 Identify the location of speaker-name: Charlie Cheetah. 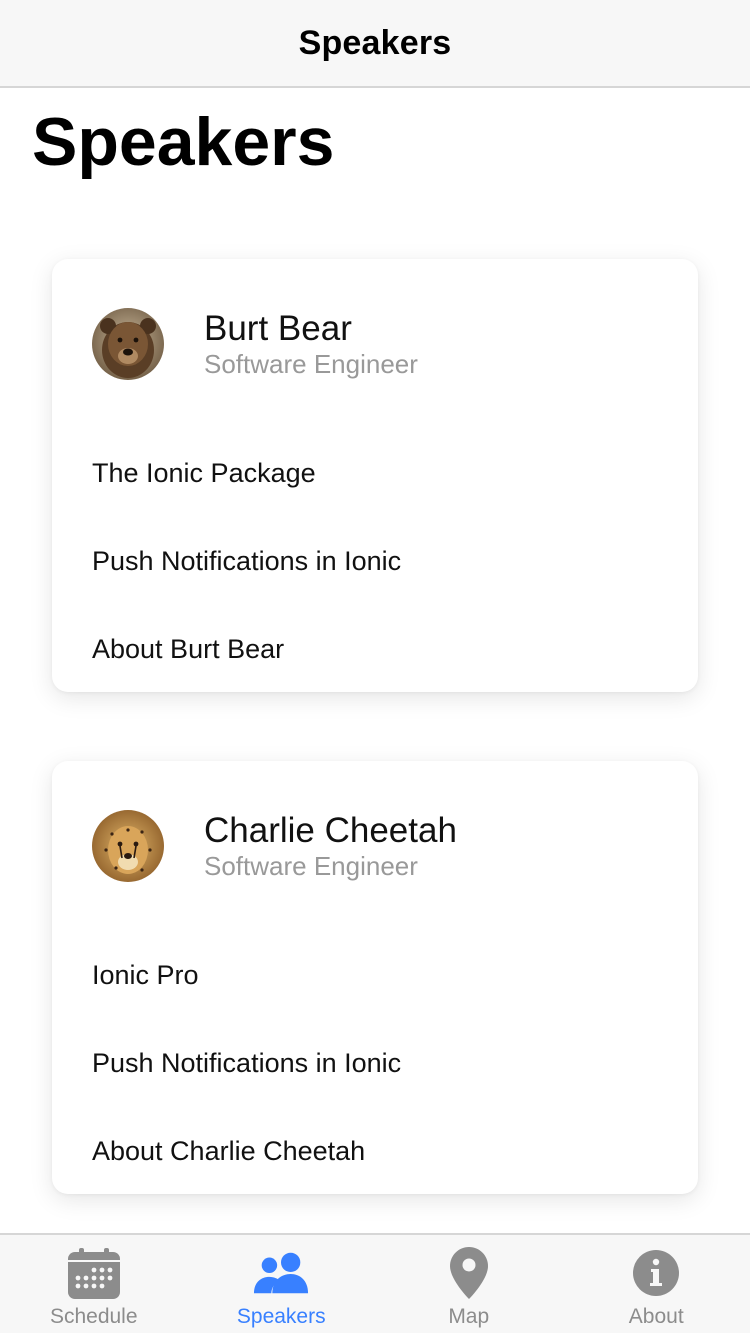
(330, 831).